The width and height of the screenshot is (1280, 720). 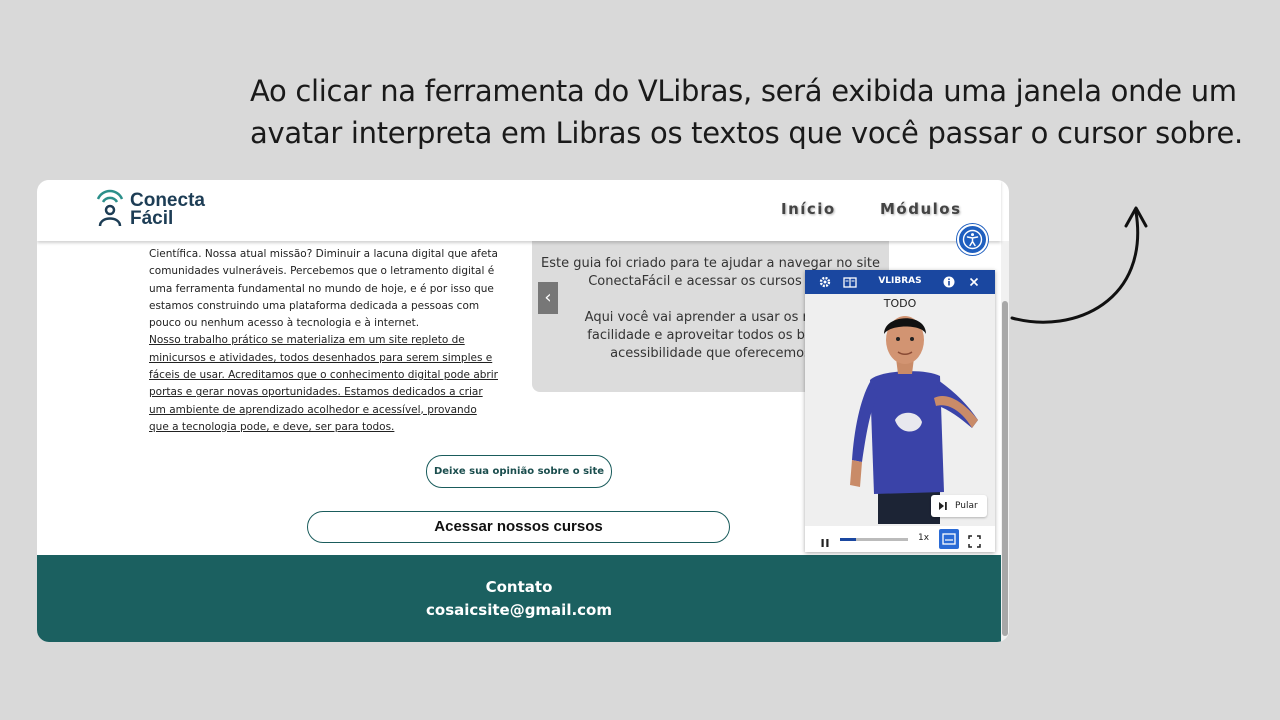 I want to click on logo: Conecta Fácil, so click(x=165, y=208).